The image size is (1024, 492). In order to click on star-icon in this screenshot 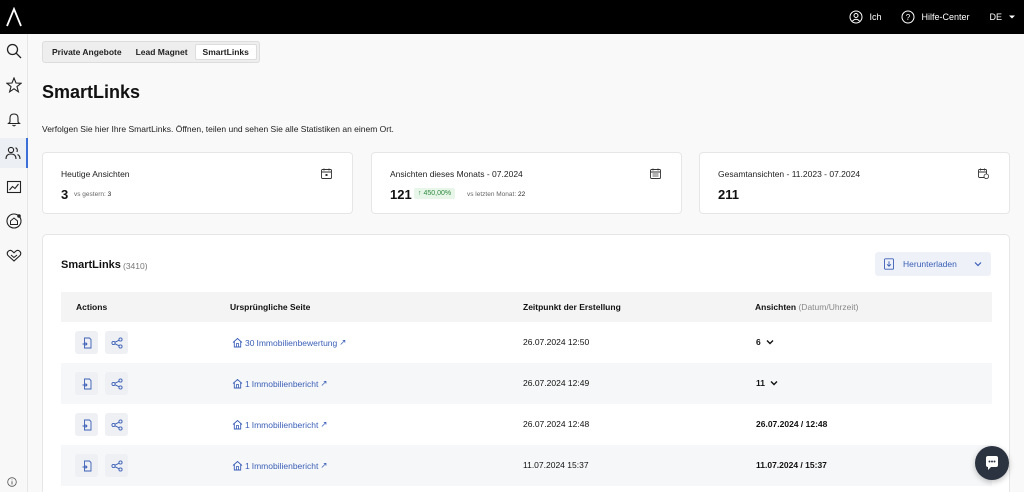, I will do `click(14, 85)`.